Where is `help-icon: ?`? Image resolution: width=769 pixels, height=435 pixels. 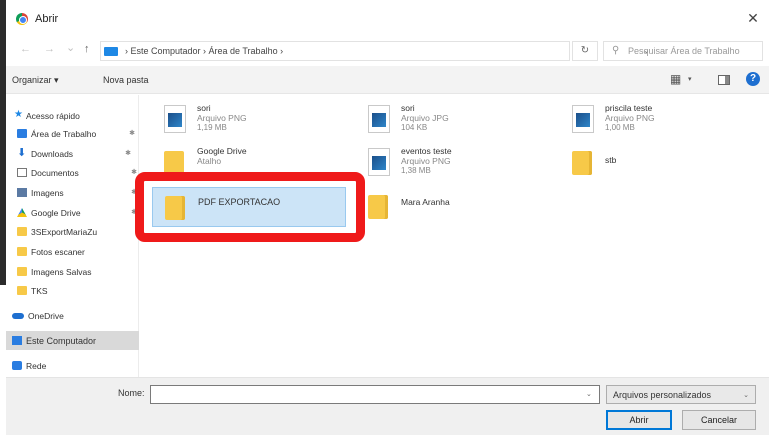 help-icon: ? is located at coordinates (753, 79).